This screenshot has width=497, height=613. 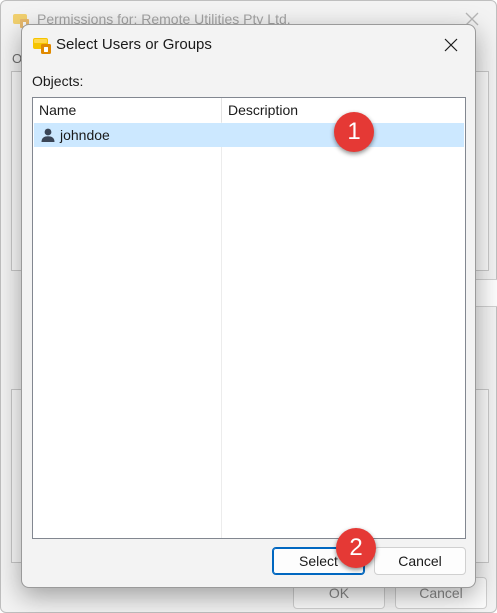 I want to click on cancel-button: Cancel, so click(x=420, y=561).